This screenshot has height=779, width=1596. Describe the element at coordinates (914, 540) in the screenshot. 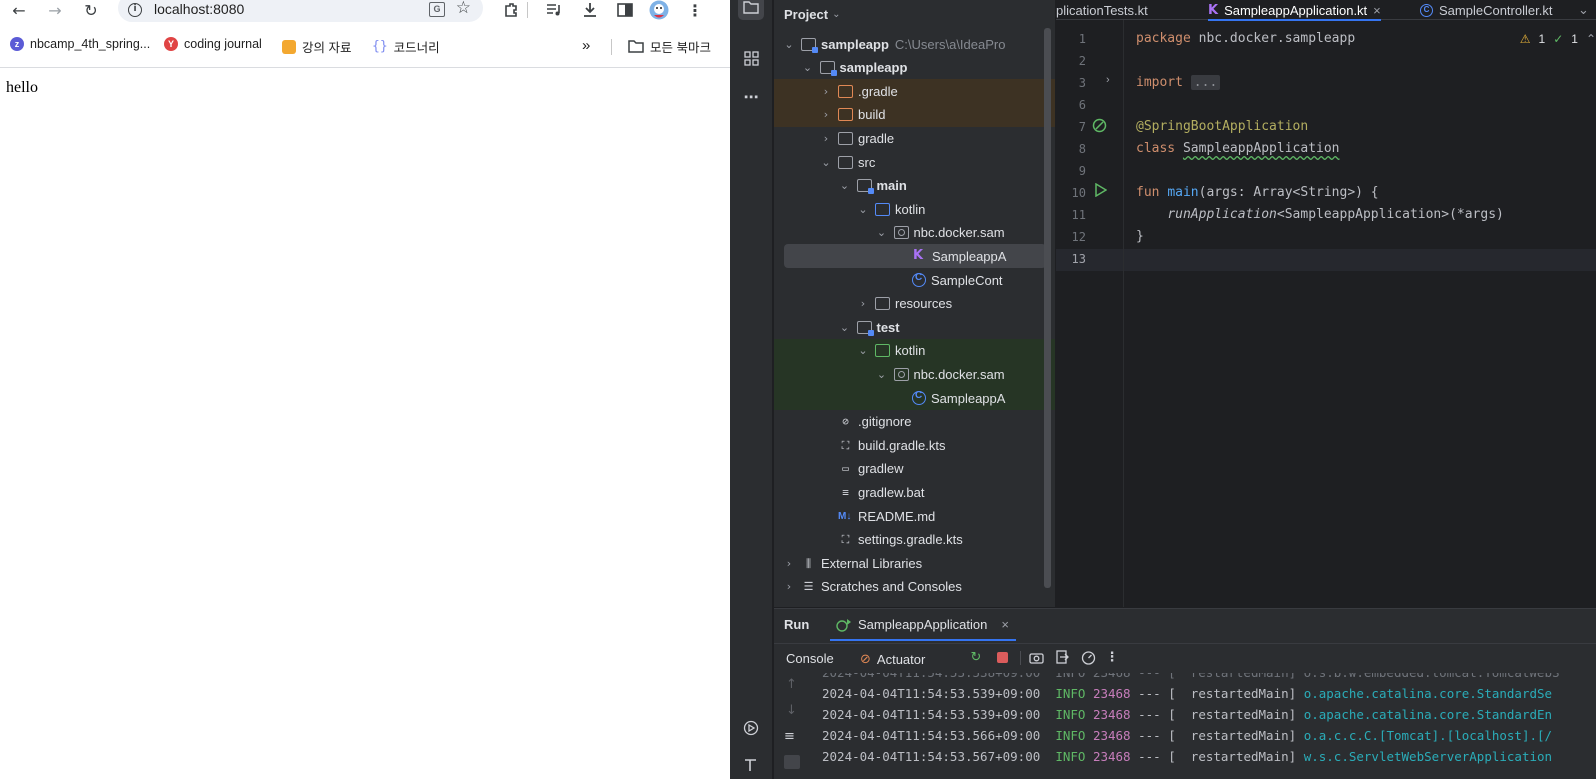

I see `tree-item: ⛶ settings.gradle.kts` at that location.